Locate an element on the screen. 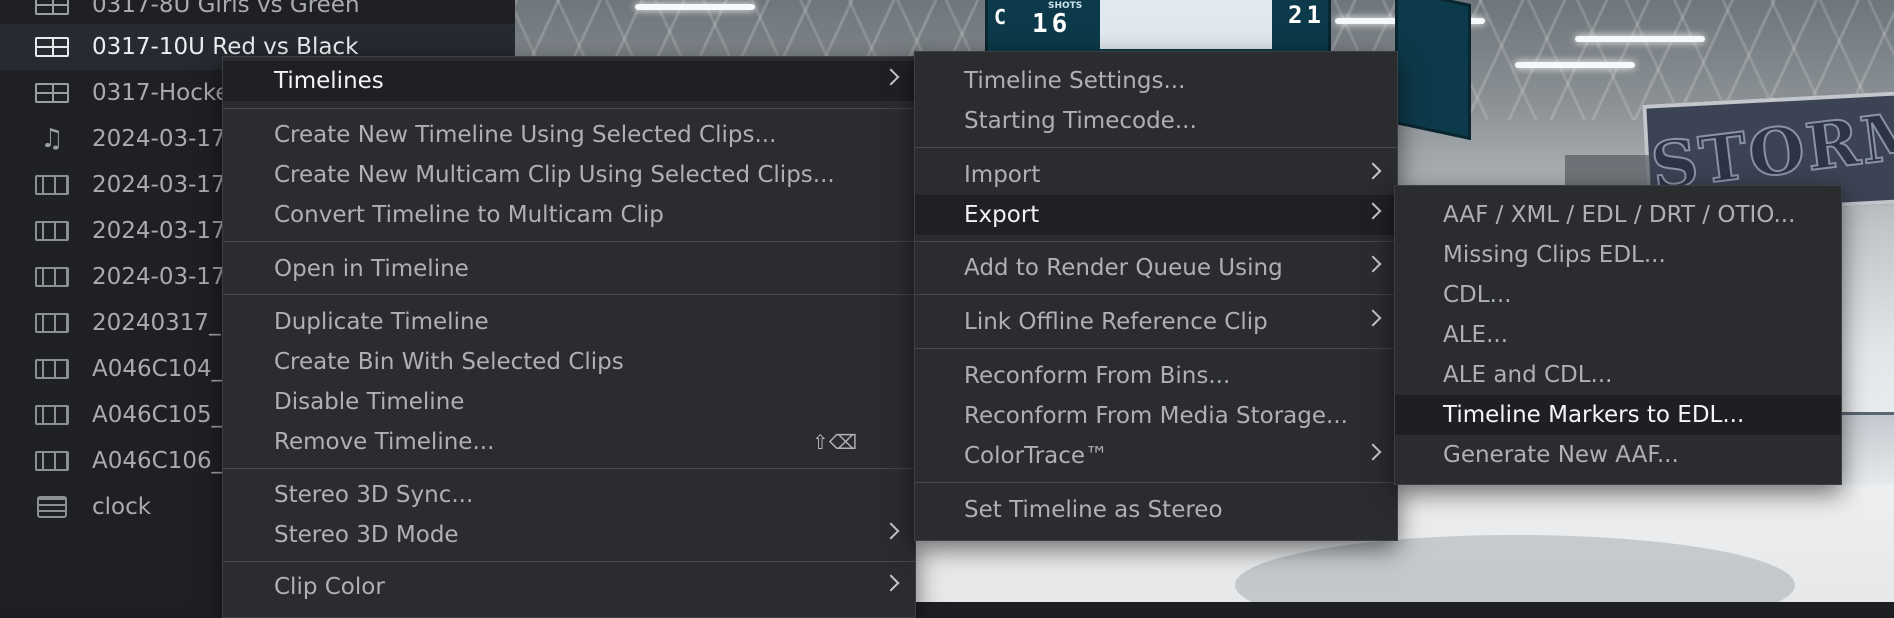  media-pool-item-label: A046C104_2 is located at coordinates (165, 369).